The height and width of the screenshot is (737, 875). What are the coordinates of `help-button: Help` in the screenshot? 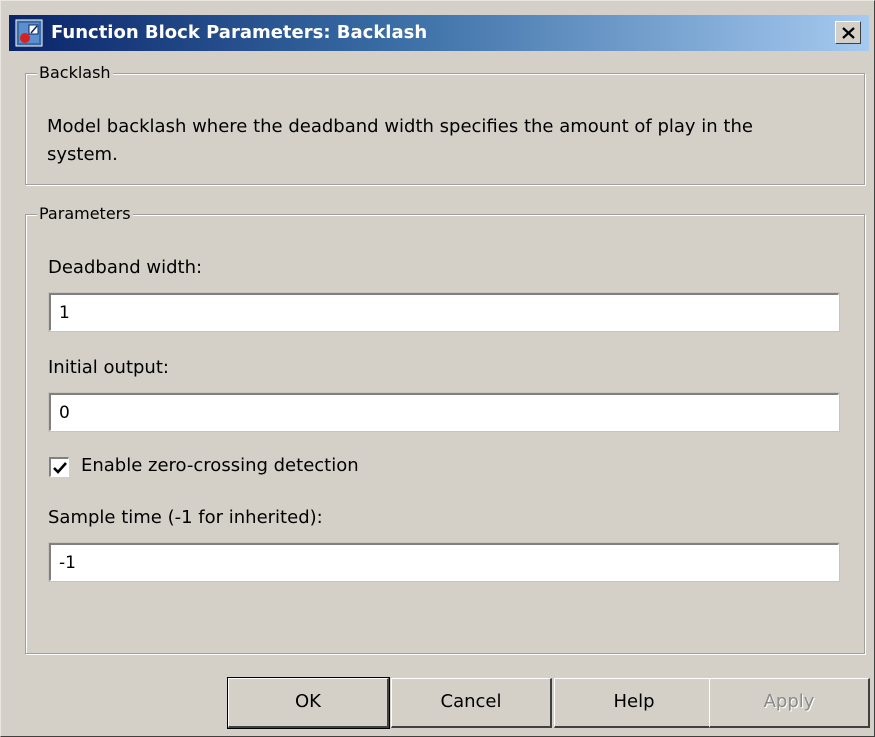 It's located at (634, 703).